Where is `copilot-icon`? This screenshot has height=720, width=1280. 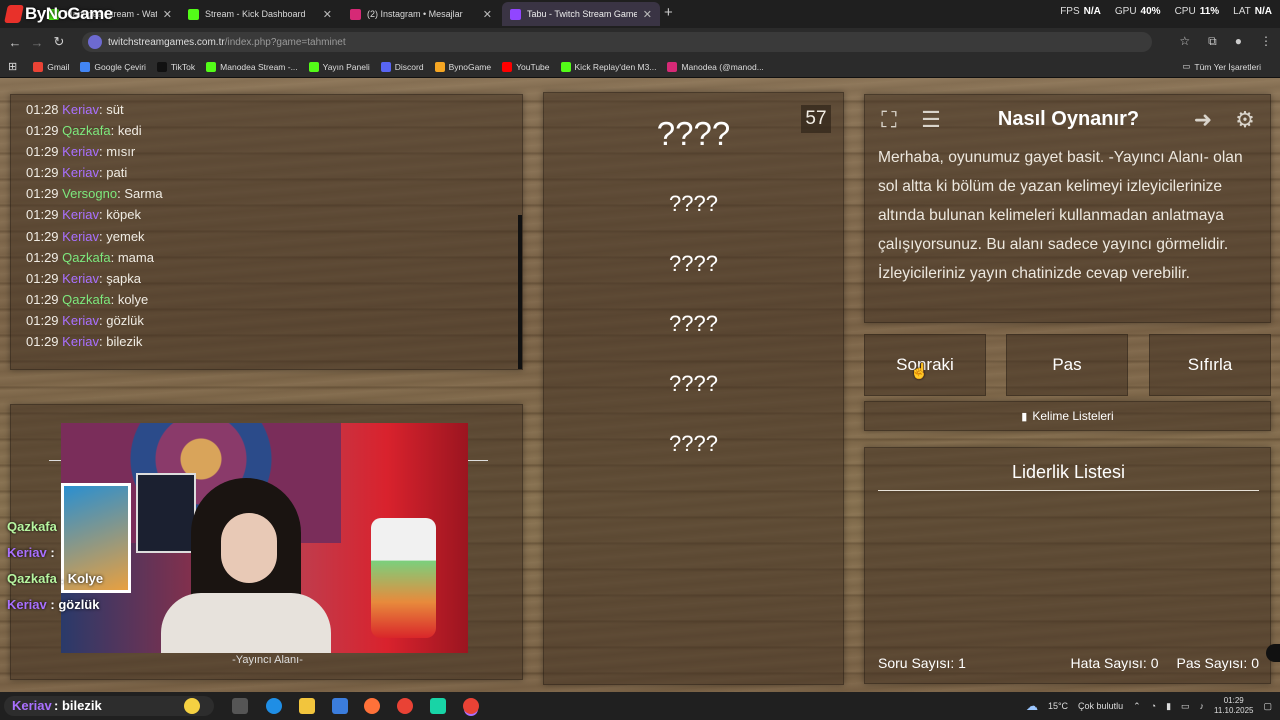 copilot-icon is located at coordinates (192, 706).